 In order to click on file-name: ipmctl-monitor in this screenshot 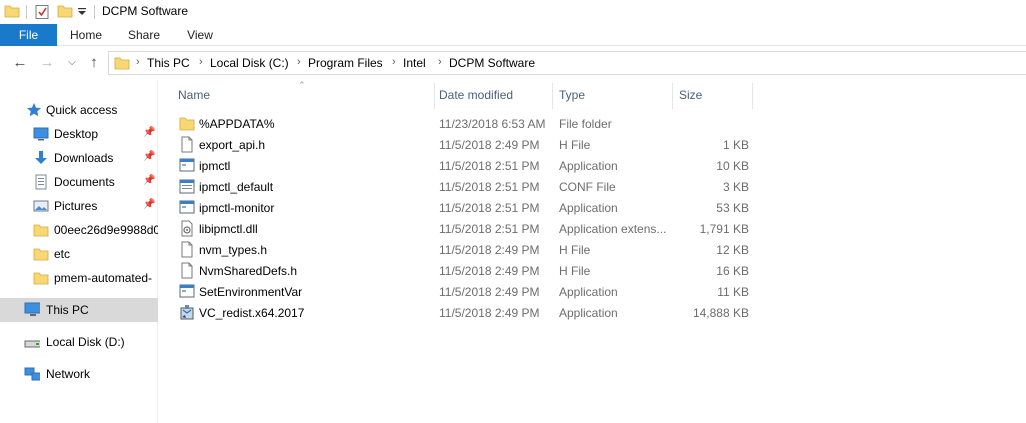, I will do `click(237, 208)`.